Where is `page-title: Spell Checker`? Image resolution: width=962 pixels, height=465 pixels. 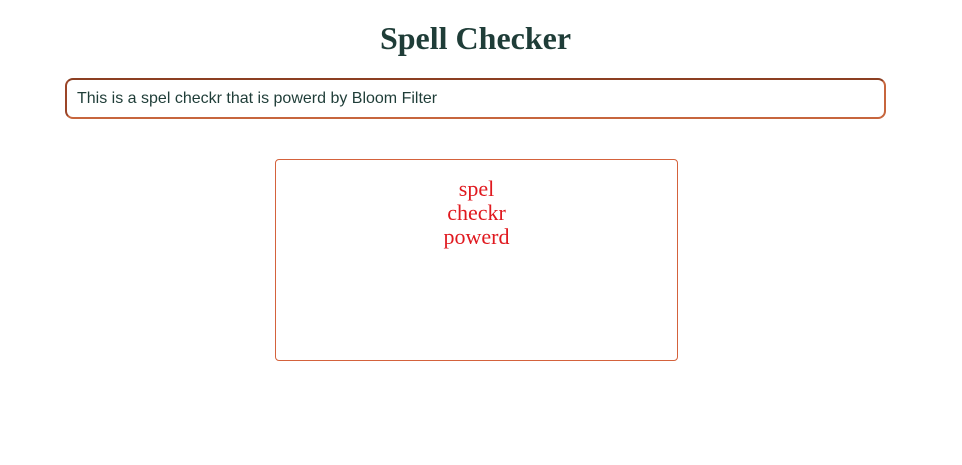 page-title: Spell Checker is located at coordinates (475, 38).